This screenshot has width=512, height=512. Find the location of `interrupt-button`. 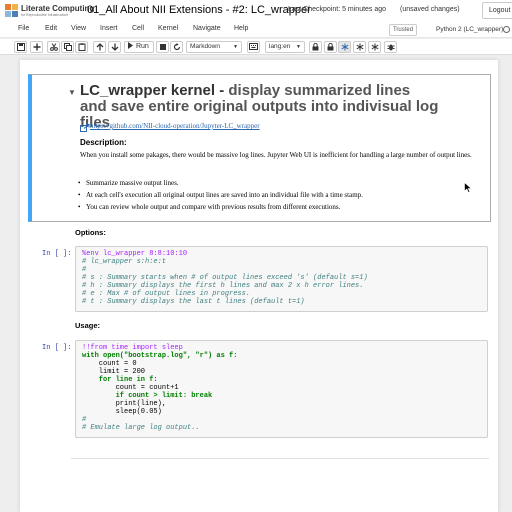

interrupt-button is located at coordinates (162, 47).